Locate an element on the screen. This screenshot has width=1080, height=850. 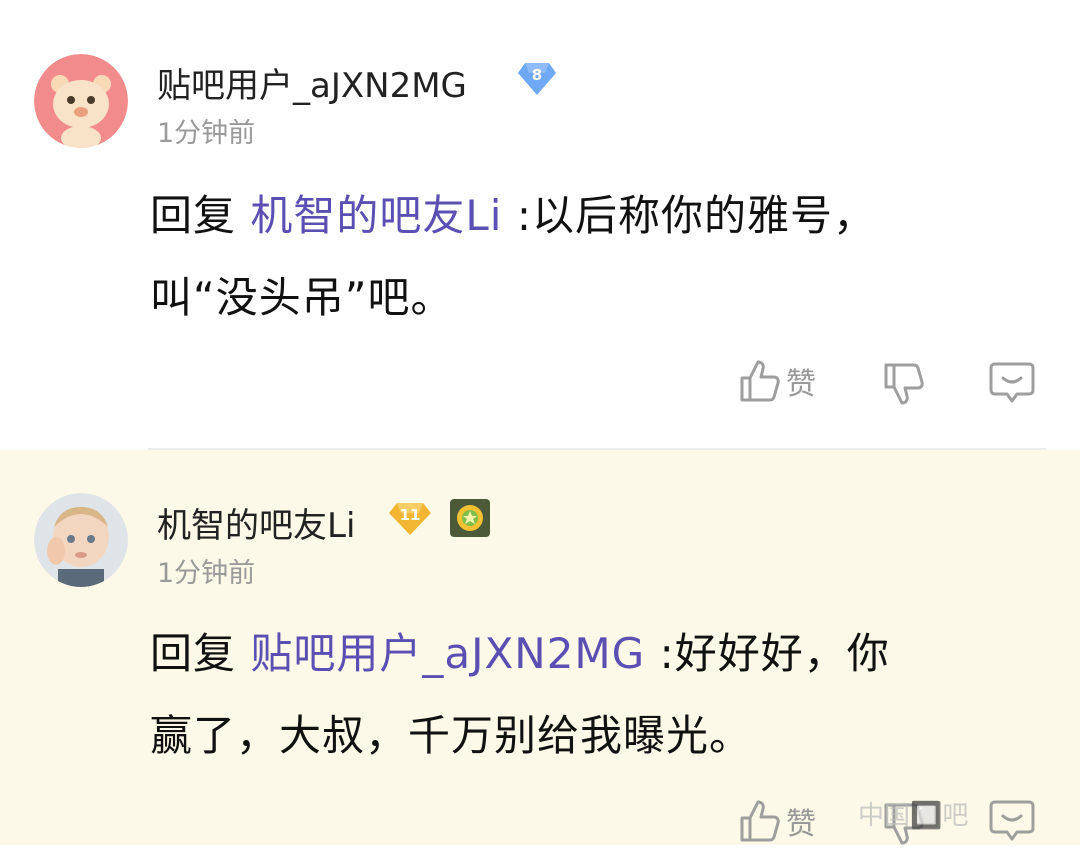
diamond-badge-icon: 11 is located at coordinates (410, 519).